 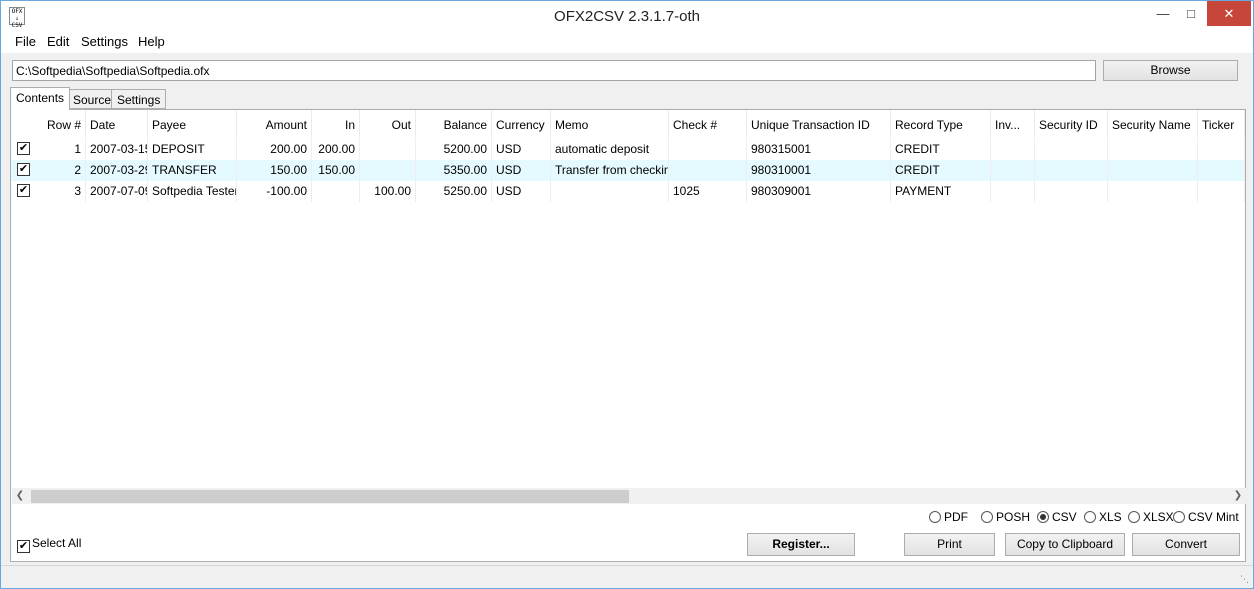 I want to click on format-radio-csv: CSV, so click(x=1057, y=517).